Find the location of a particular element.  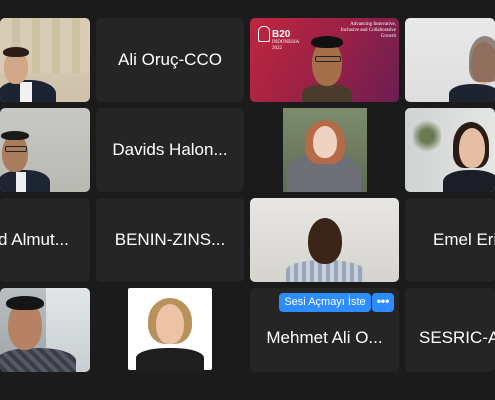

participant-name: Ali Oruç-CCO is located at coordinates (170, 59).